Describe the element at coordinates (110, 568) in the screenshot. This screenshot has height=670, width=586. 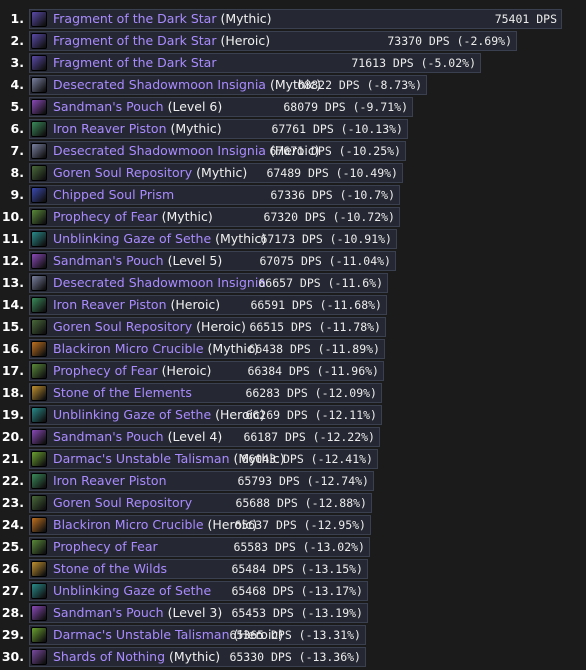
I see `item-name-link: Stone of the Wilds` at that location.